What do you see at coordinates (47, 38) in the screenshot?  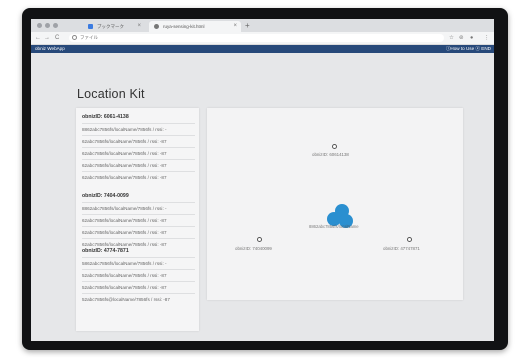 I see `forward-button: →` at bounding box center [47, 38].